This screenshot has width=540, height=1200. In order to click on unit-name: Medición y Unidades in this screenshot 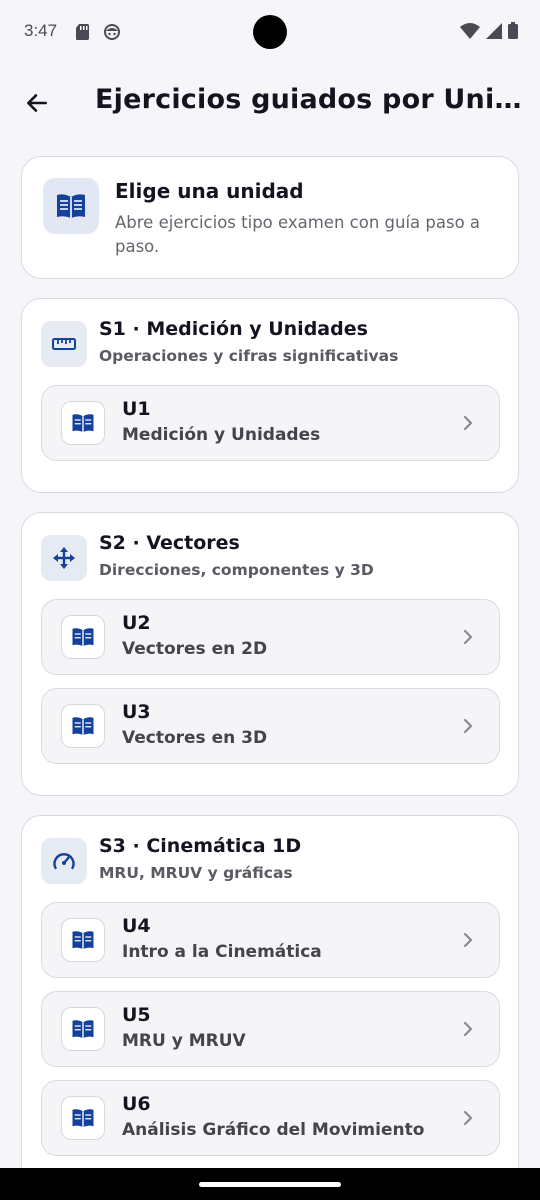, I will do `click(221, 435)`.